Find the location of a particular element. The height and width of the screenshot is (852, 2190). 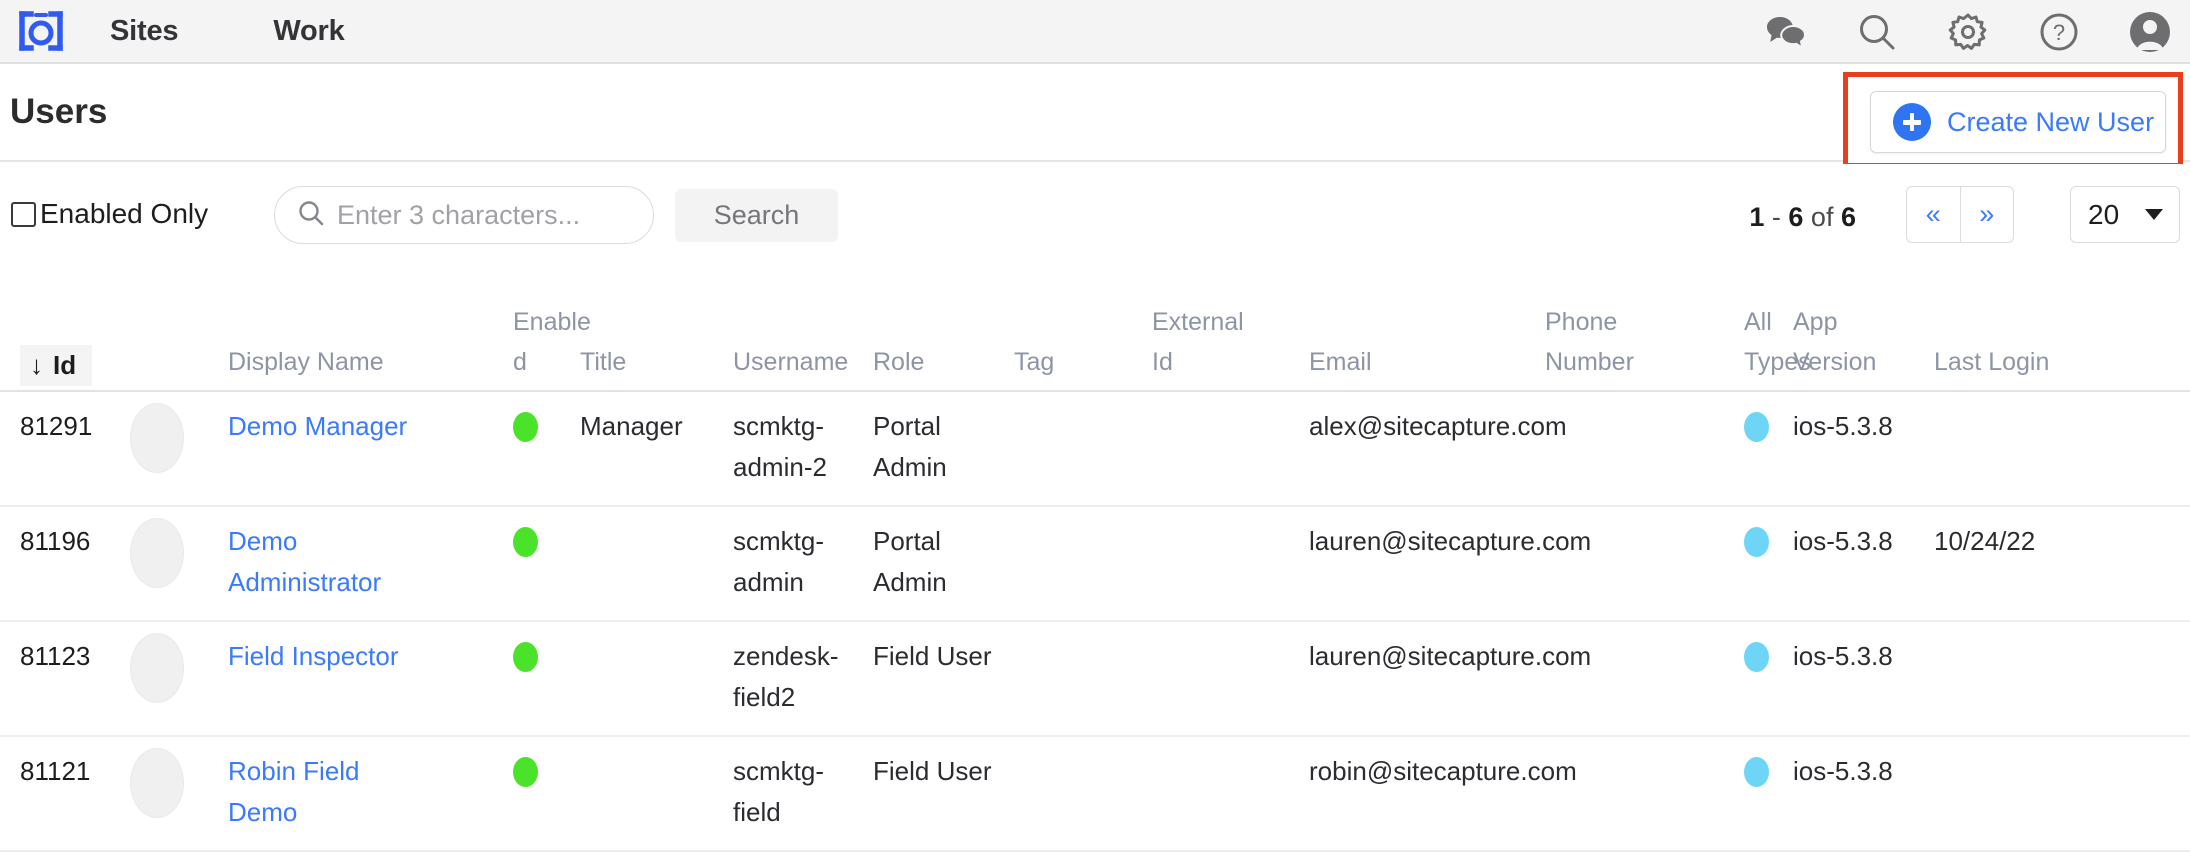

gear-icon is located at coordinates (1968, 32).